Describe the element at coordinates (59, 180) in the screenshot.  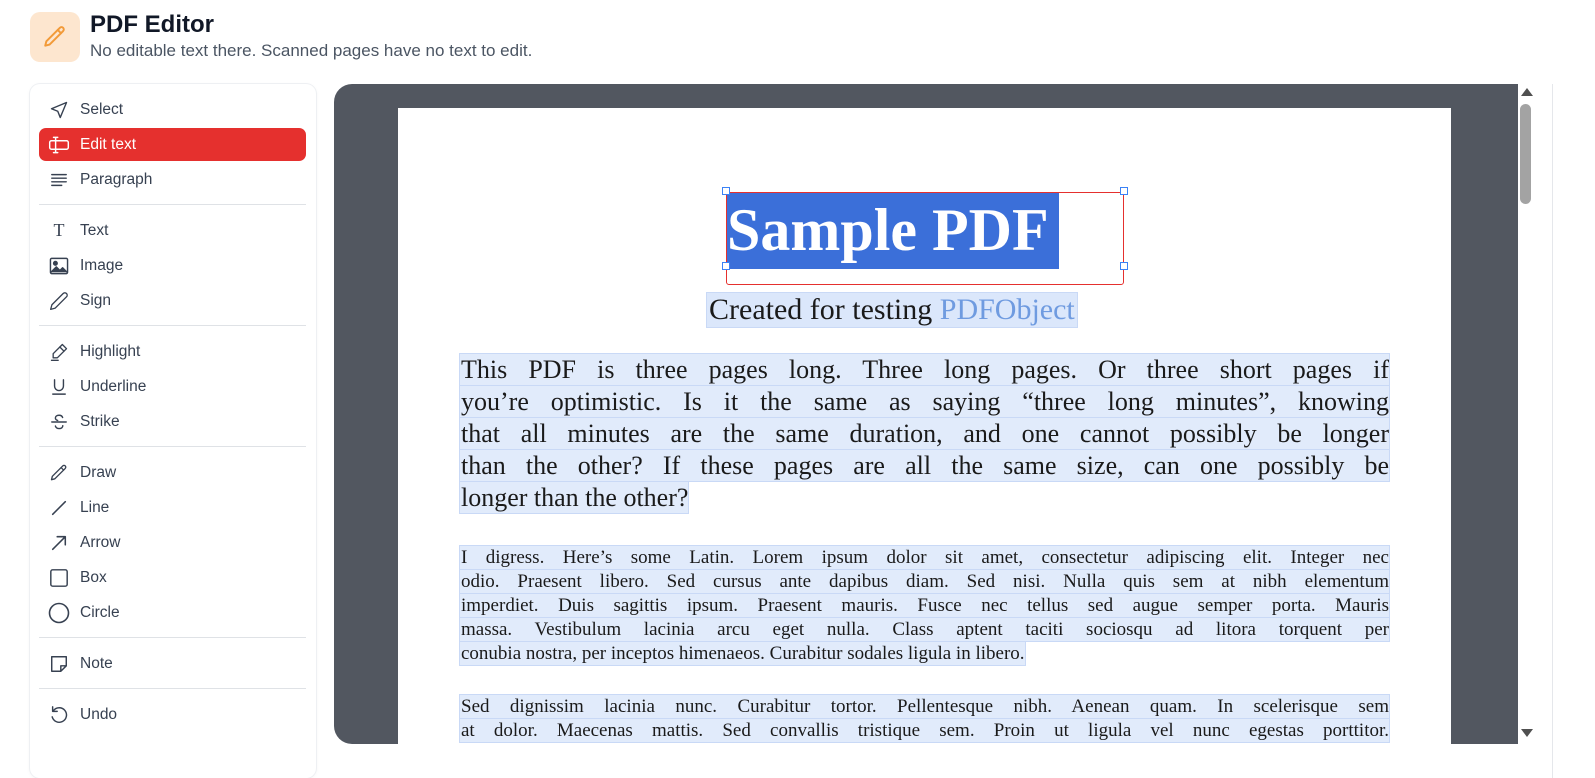
I see `paragraph-icon` at that location.